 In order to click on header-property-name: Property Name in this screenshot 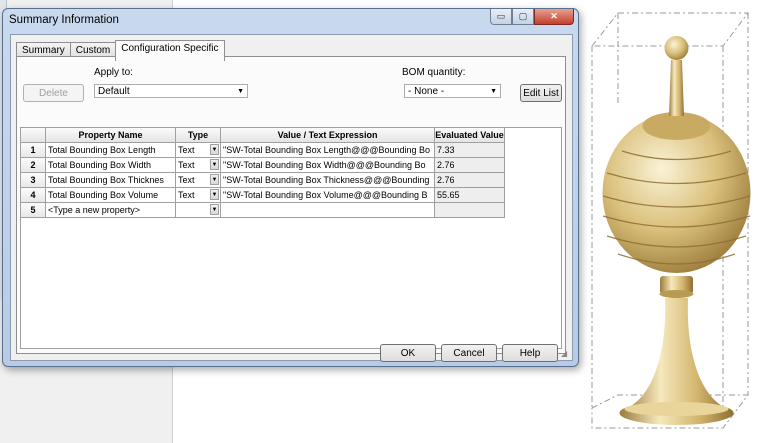, I will do `click(111, 135)`.